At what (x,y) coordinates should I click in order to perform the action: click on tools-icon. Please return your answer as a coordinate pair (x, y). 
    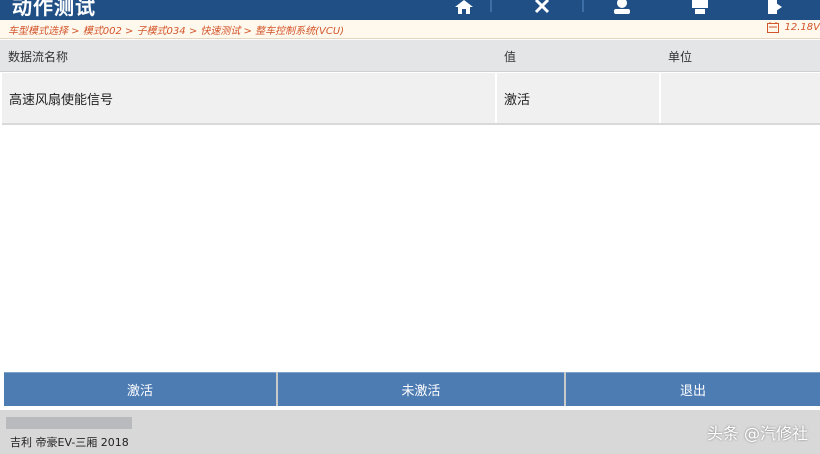
    Looking at the image, I should click on (542, 10).